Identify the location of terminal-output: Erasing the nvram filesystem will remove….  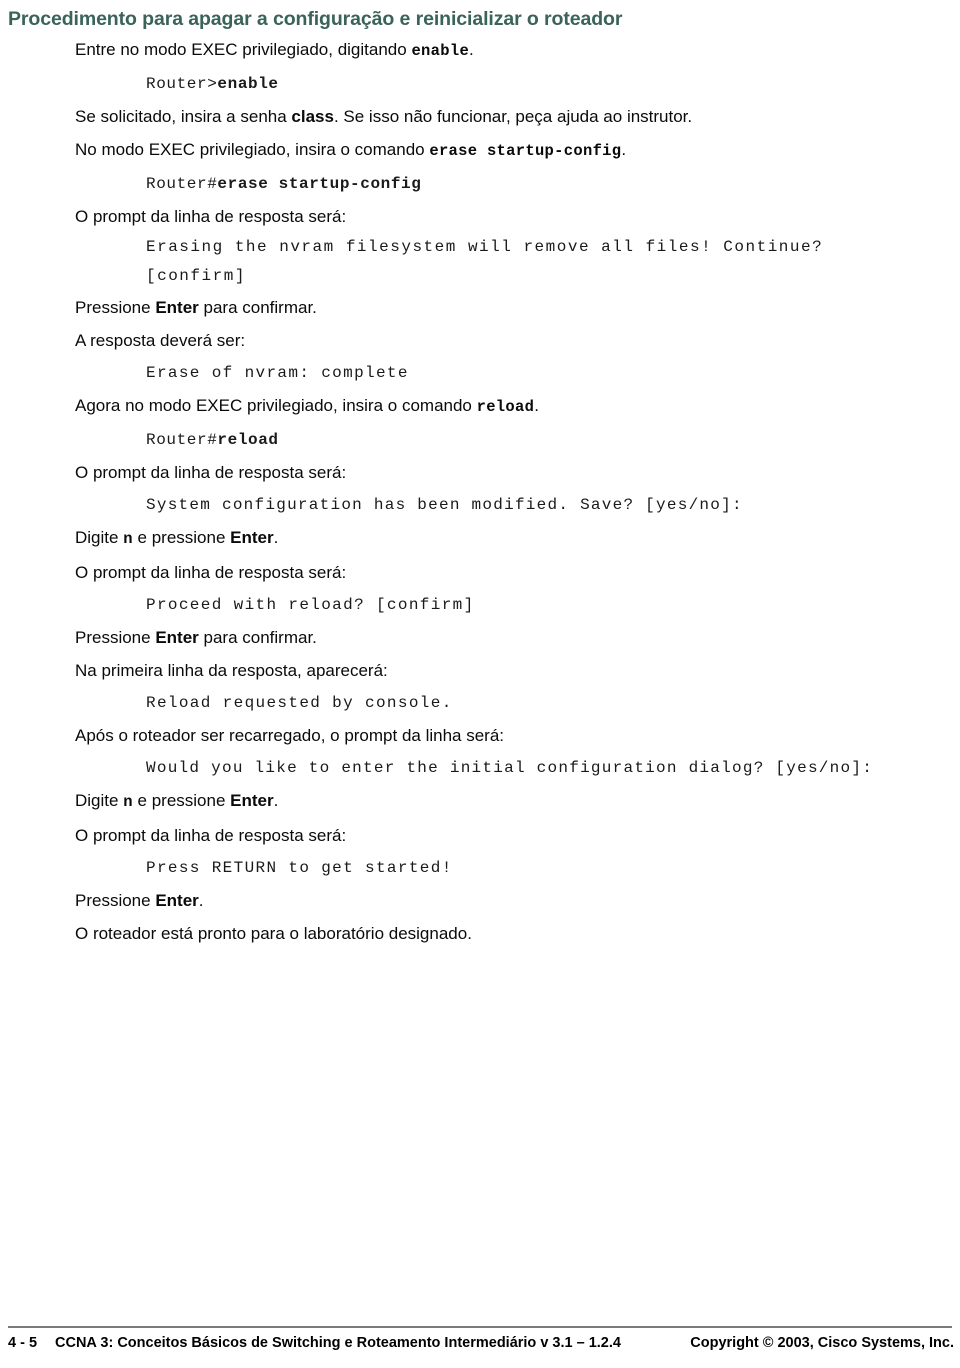
(485, 261).